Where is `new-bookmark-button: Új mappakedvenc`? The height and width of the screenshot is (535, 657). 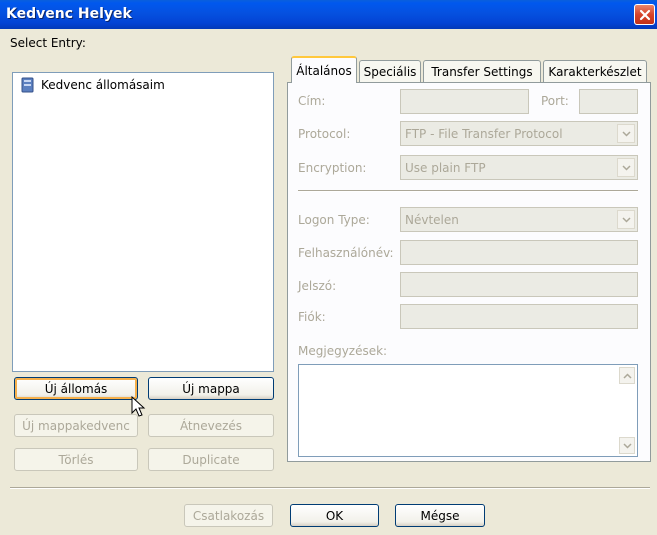 new-bookmark-button: Új mappakedvenc is located at coordinates (76, 425).